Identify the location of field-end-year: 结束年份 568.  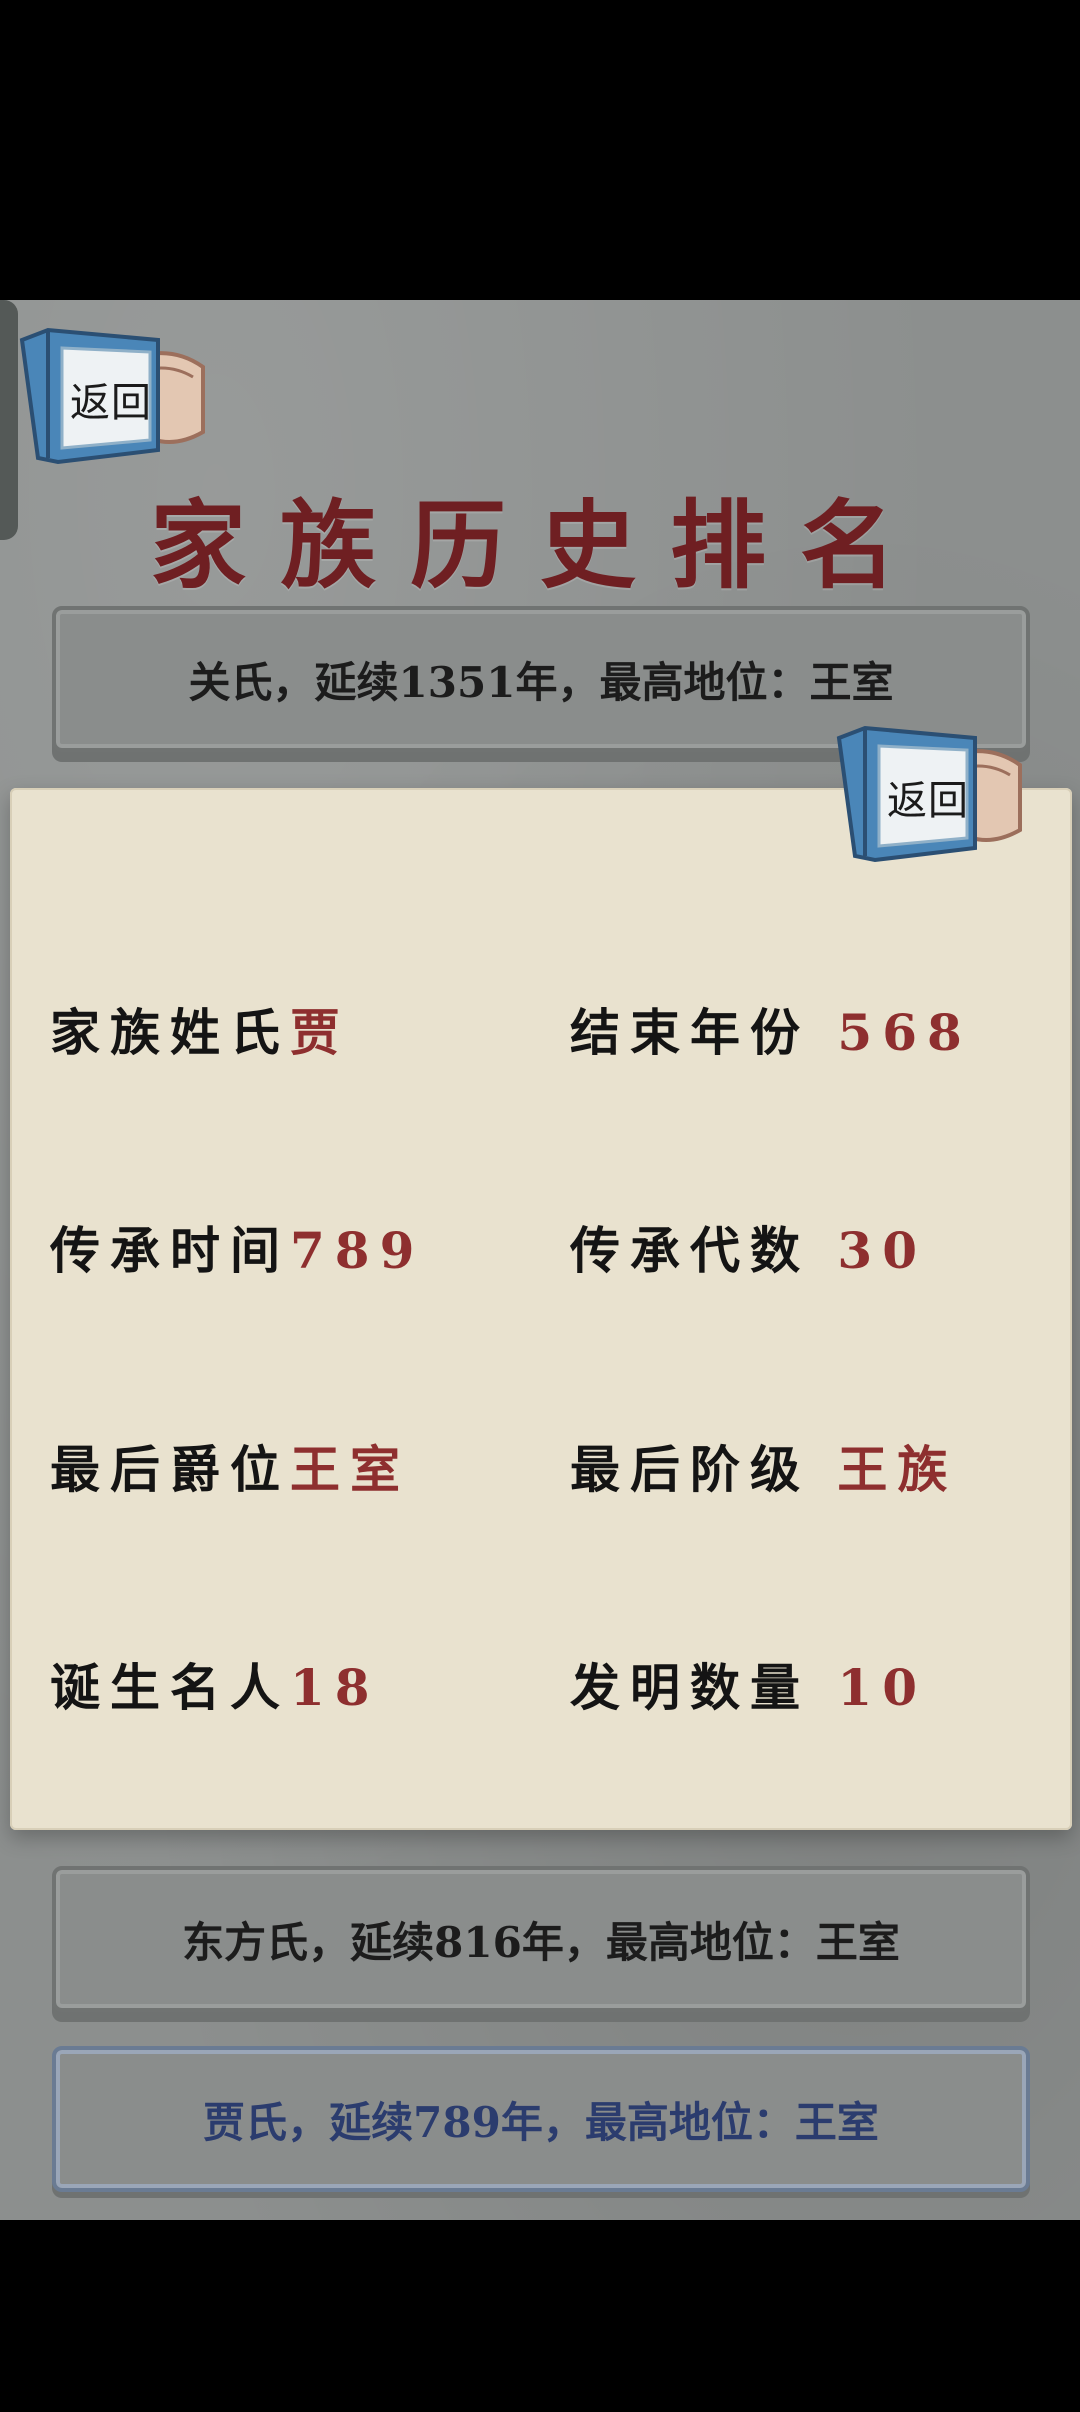
(771, 1029).